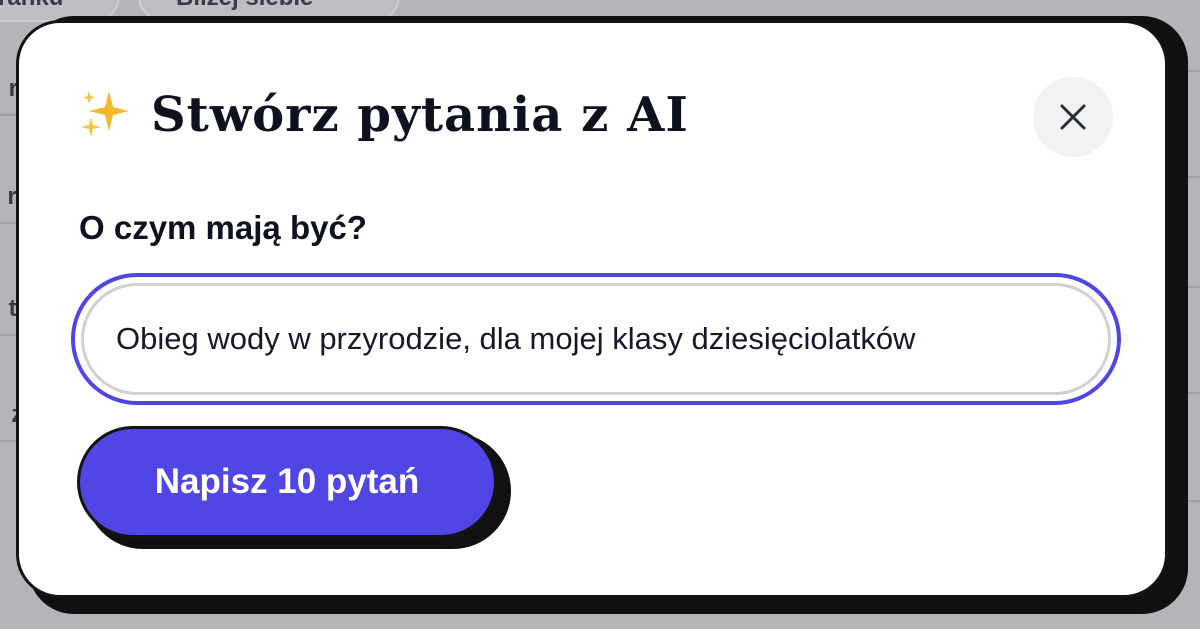 The image size is (1200, 629). Describe the element at coordinates (223, 227) in the screenshot. I see `topic-field-label: O czym mają być?` at that location.